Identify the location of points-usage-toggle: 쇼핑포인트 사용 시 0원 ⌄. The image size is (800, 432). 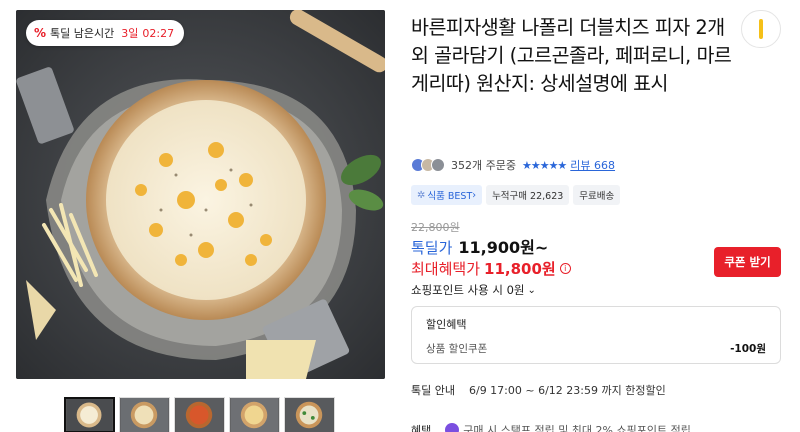
(473, 290).